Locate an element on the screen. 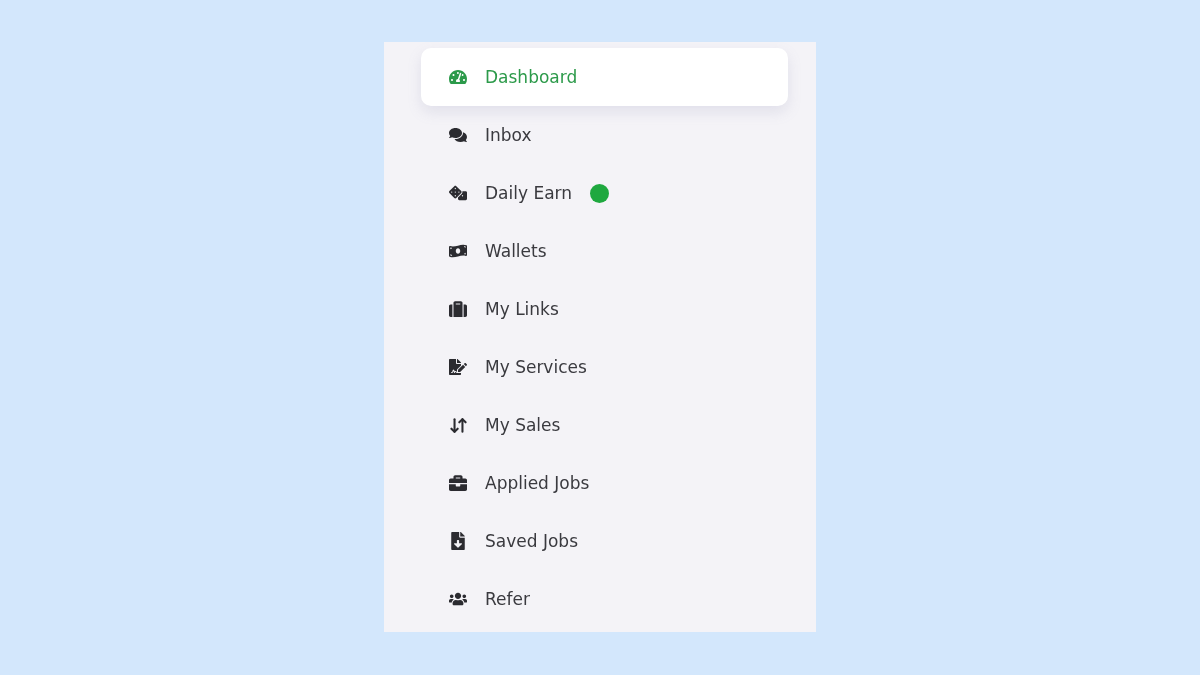 The width and height of the screenshot is (1200, 675). sidebar-item: Daily Earn is located at coordinates (604, 193).